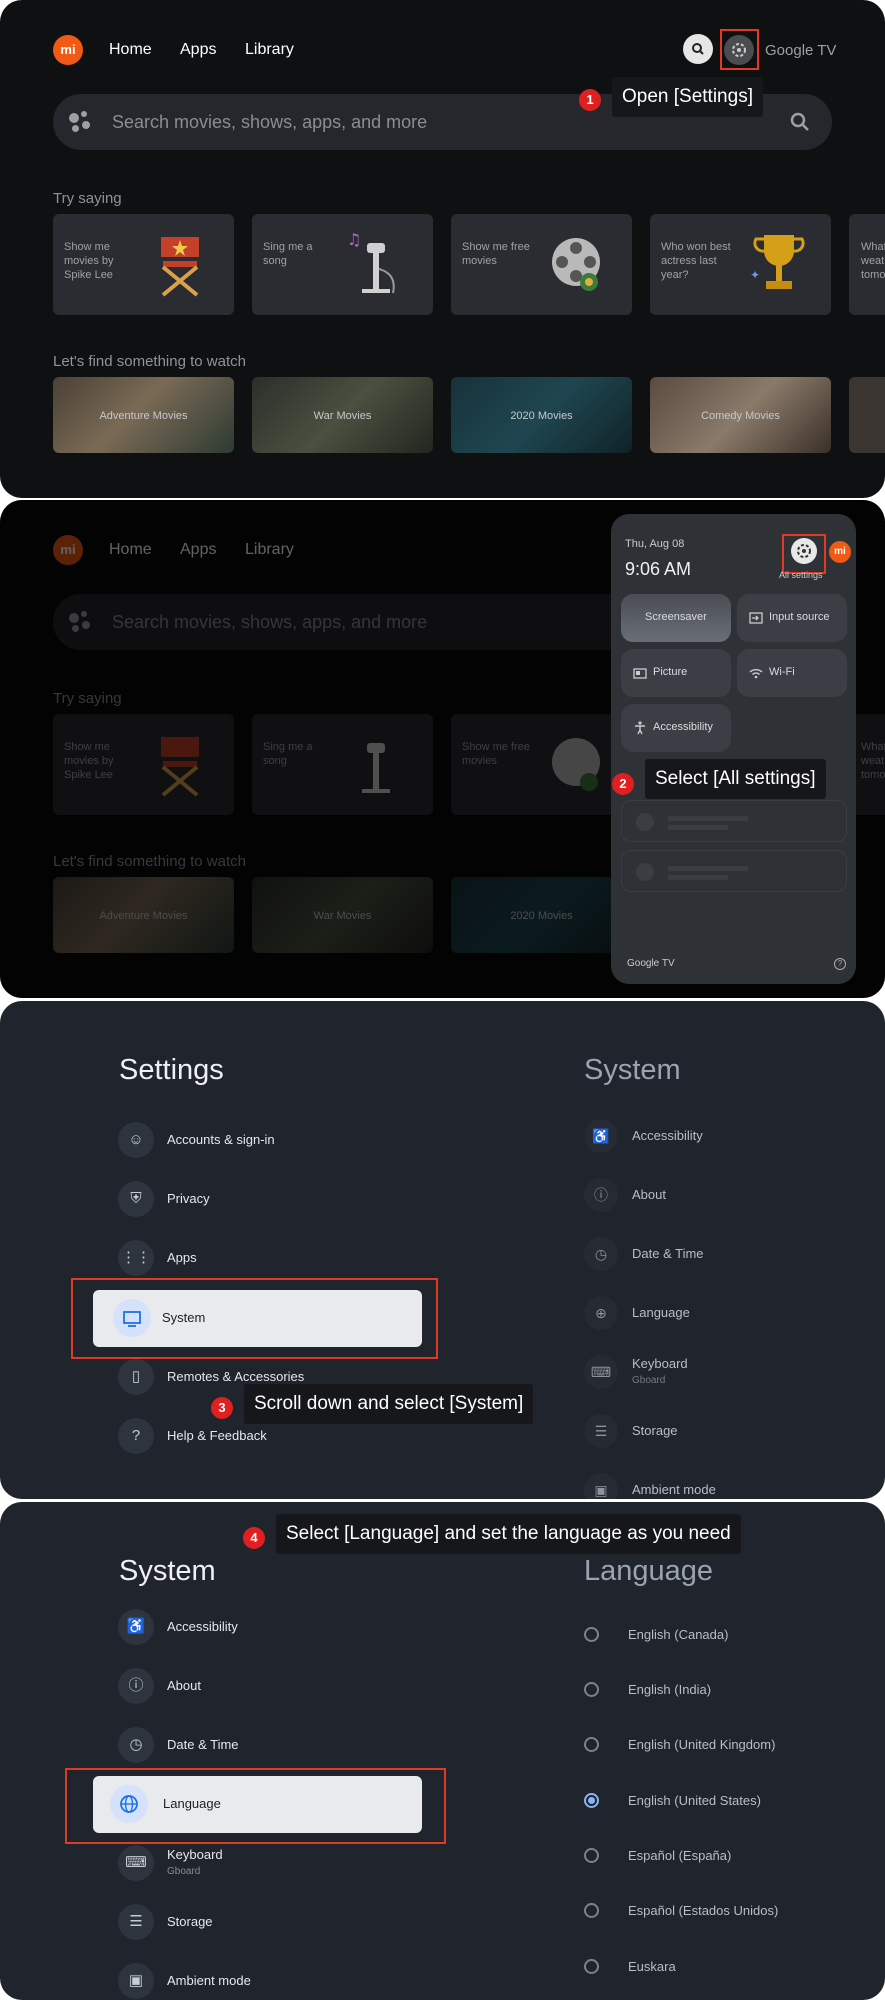 This screenshot has width=885, height=2000. Describe the element at coordinates (167, 1571) in the screenshot. I see `system-title: System` at that location.